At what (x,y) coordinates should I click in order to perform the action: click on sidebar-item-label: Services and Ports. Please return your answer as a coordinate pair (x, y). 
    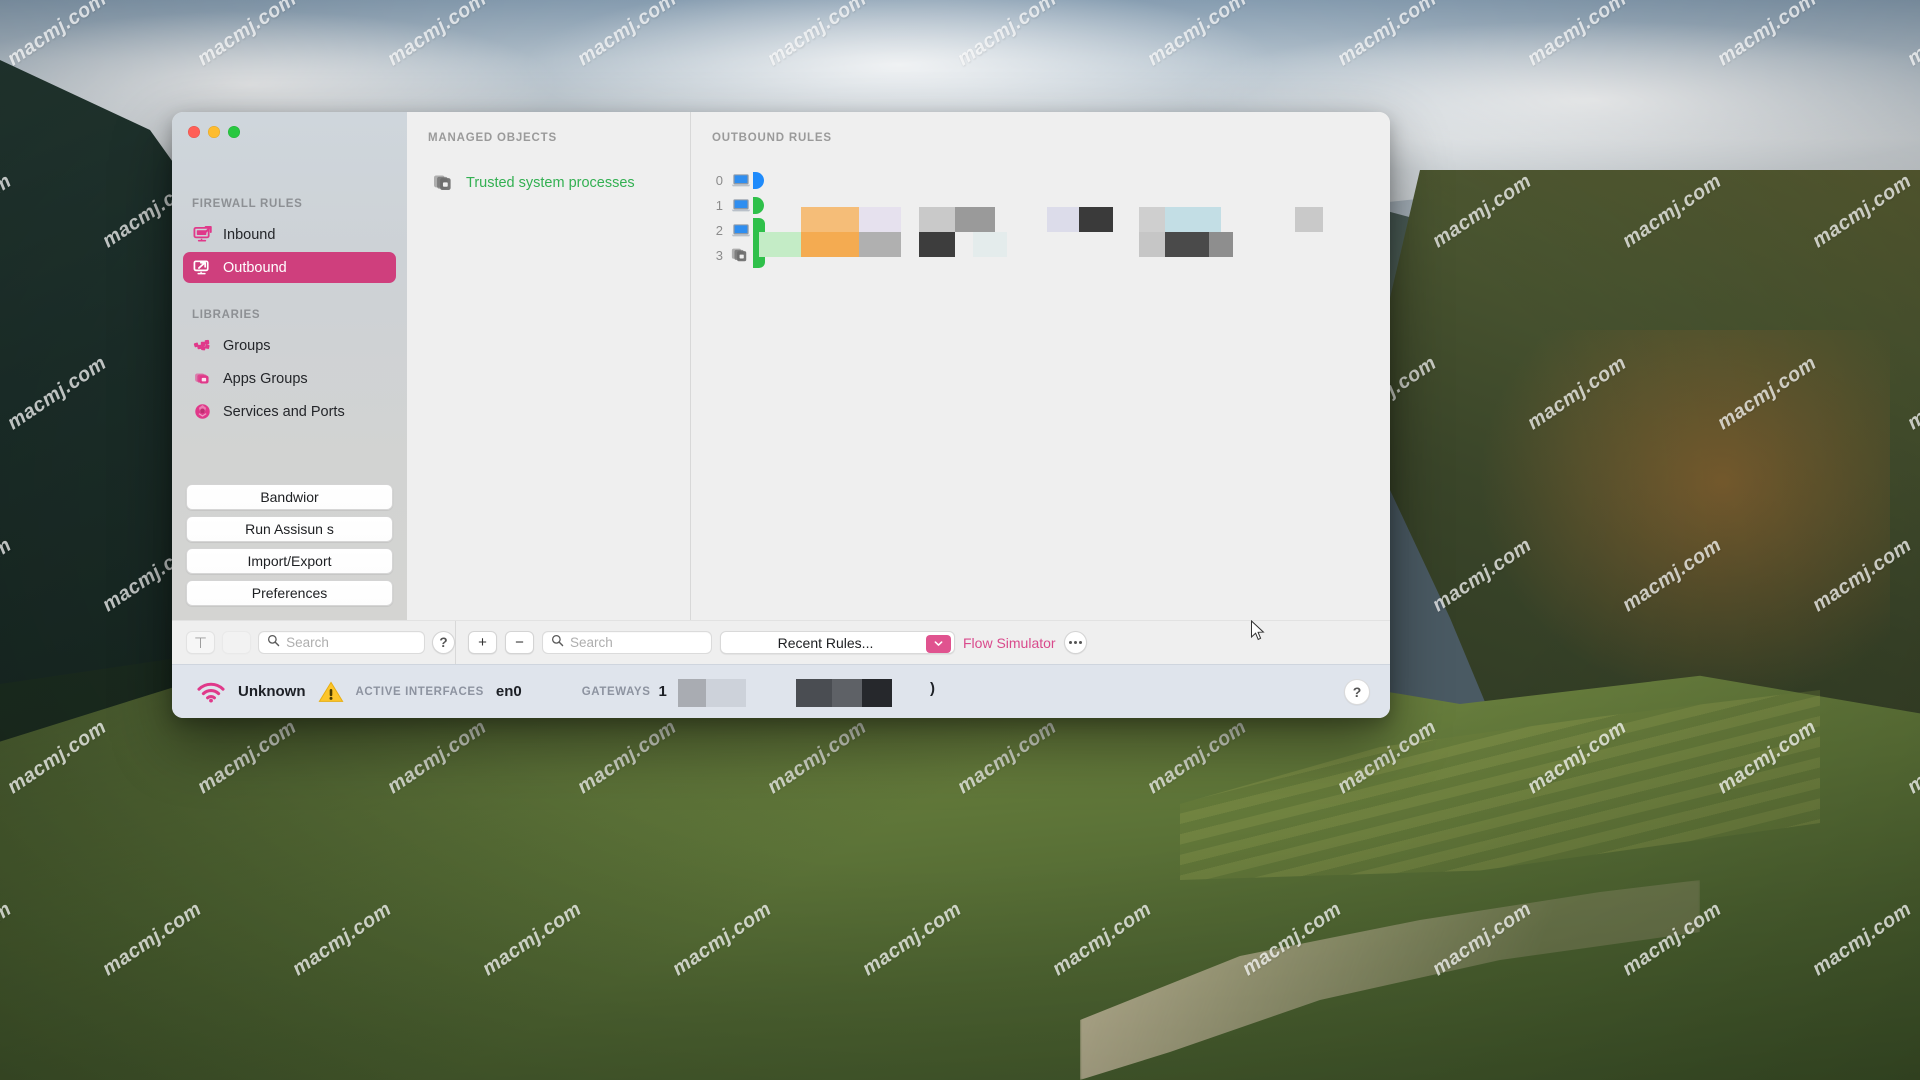
    Looking at the image, I should click on (284, 411).